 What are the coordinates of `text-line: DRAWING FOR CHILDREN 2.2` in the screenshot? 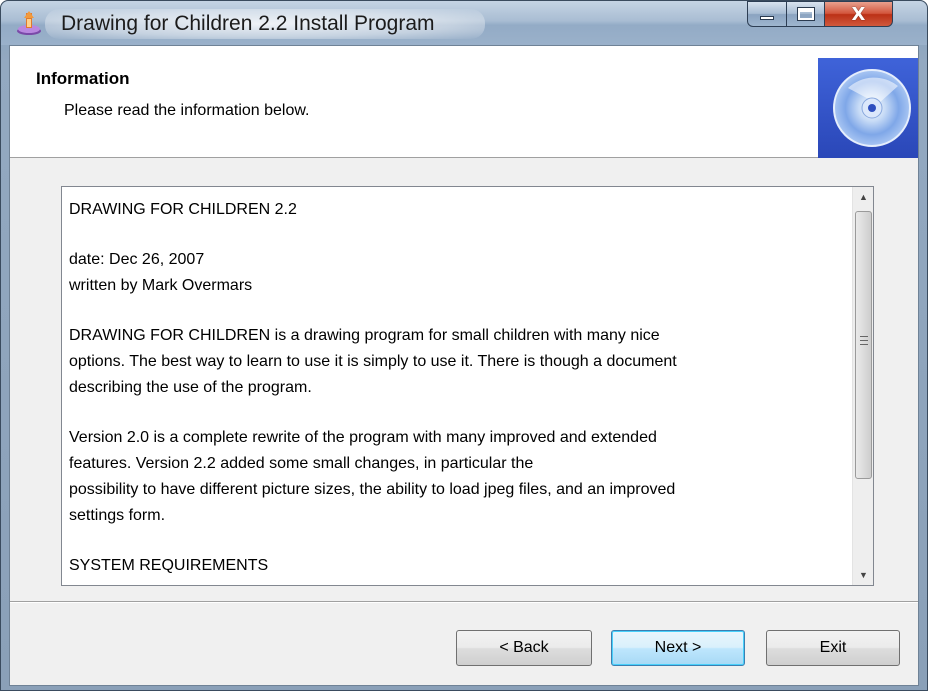 It's located at (183, 209).